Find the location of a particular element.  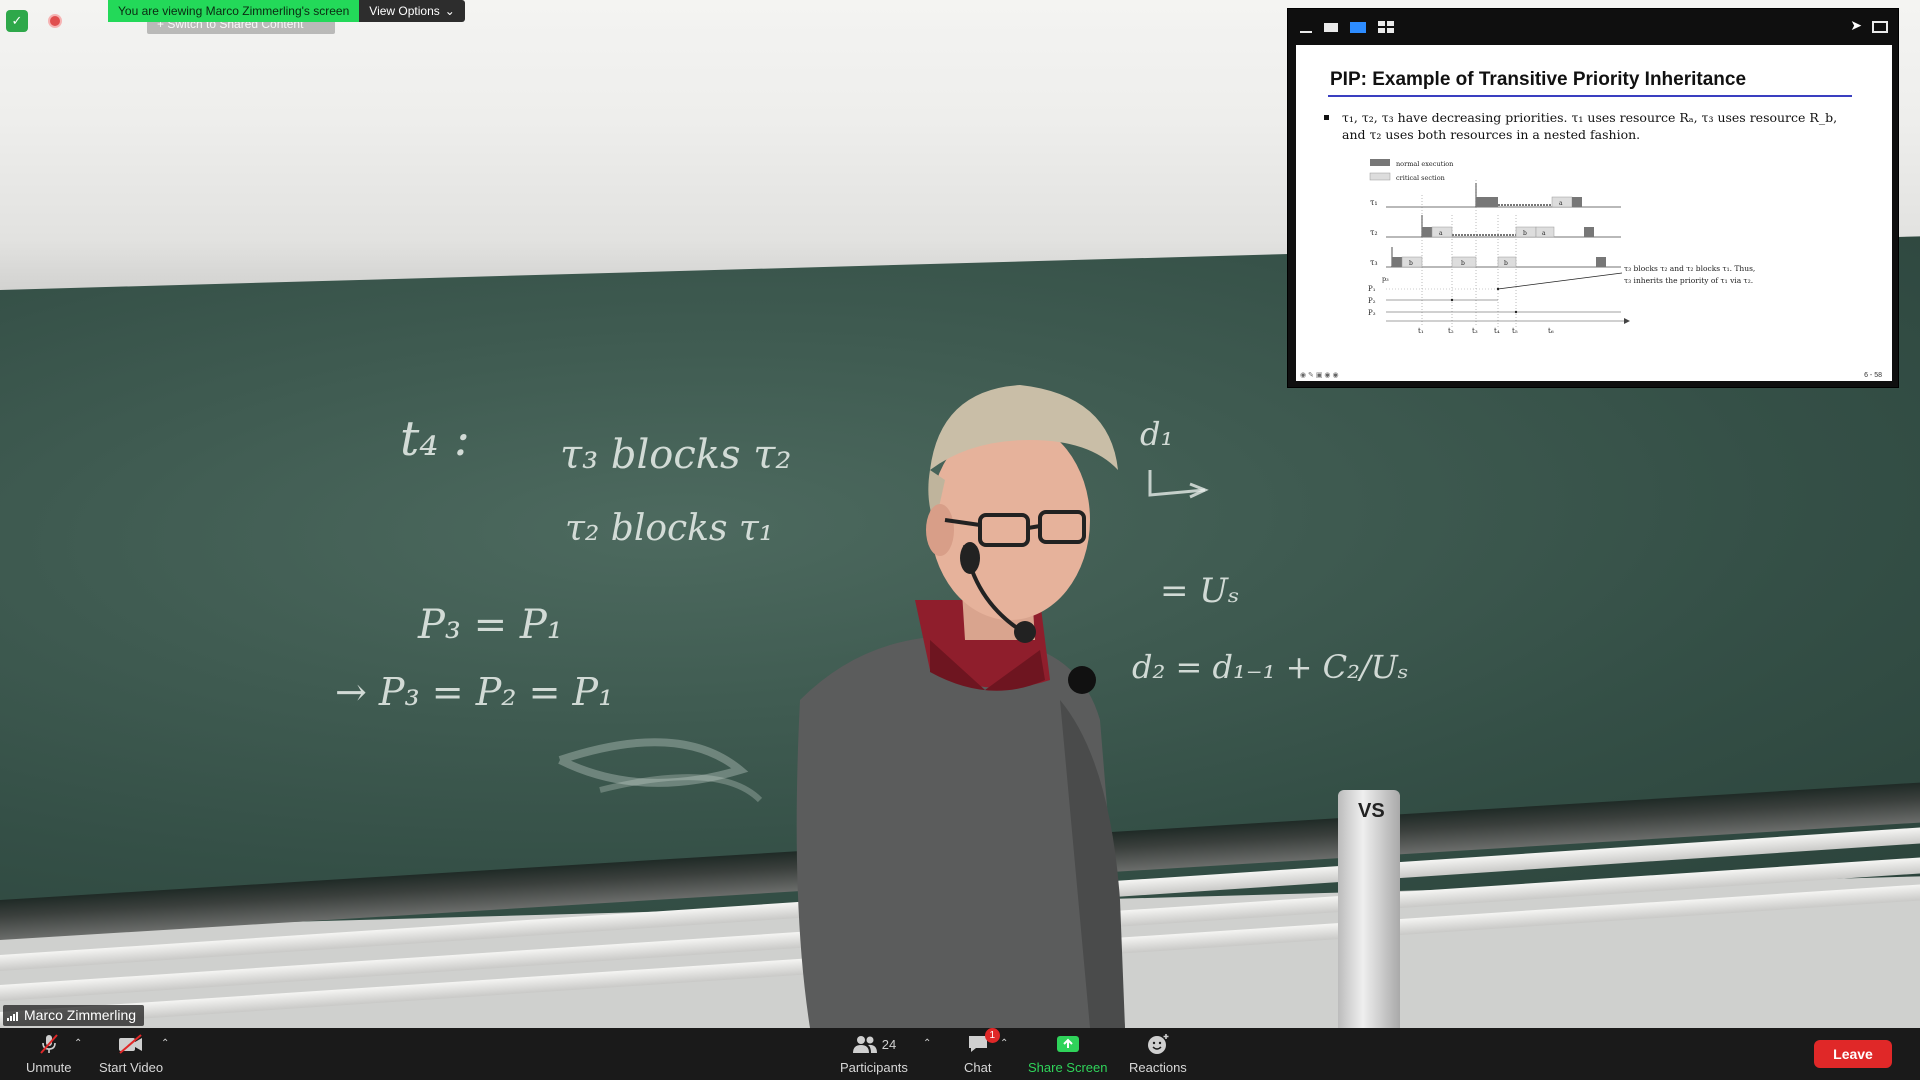

video-options-caret-icon: ⌃ is located at coordinates (165, 1043).